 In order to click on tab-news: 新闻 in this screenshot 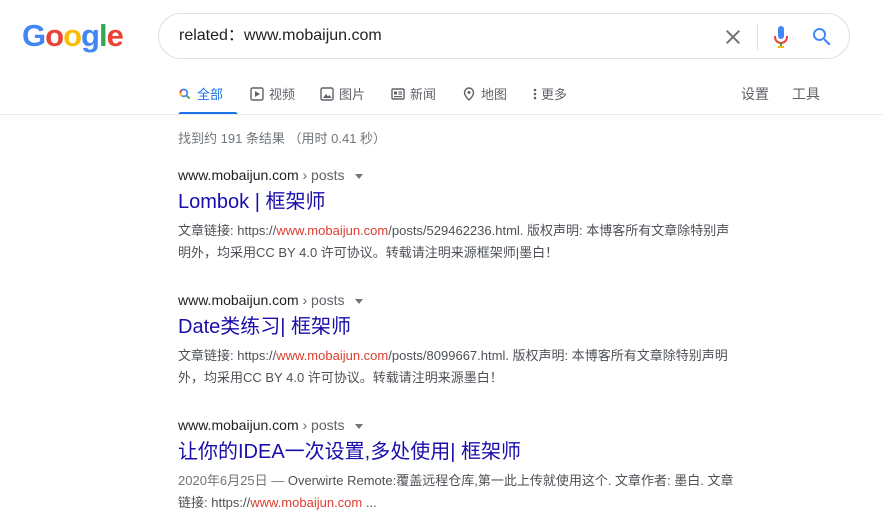, I will do `click(413, 93)`.